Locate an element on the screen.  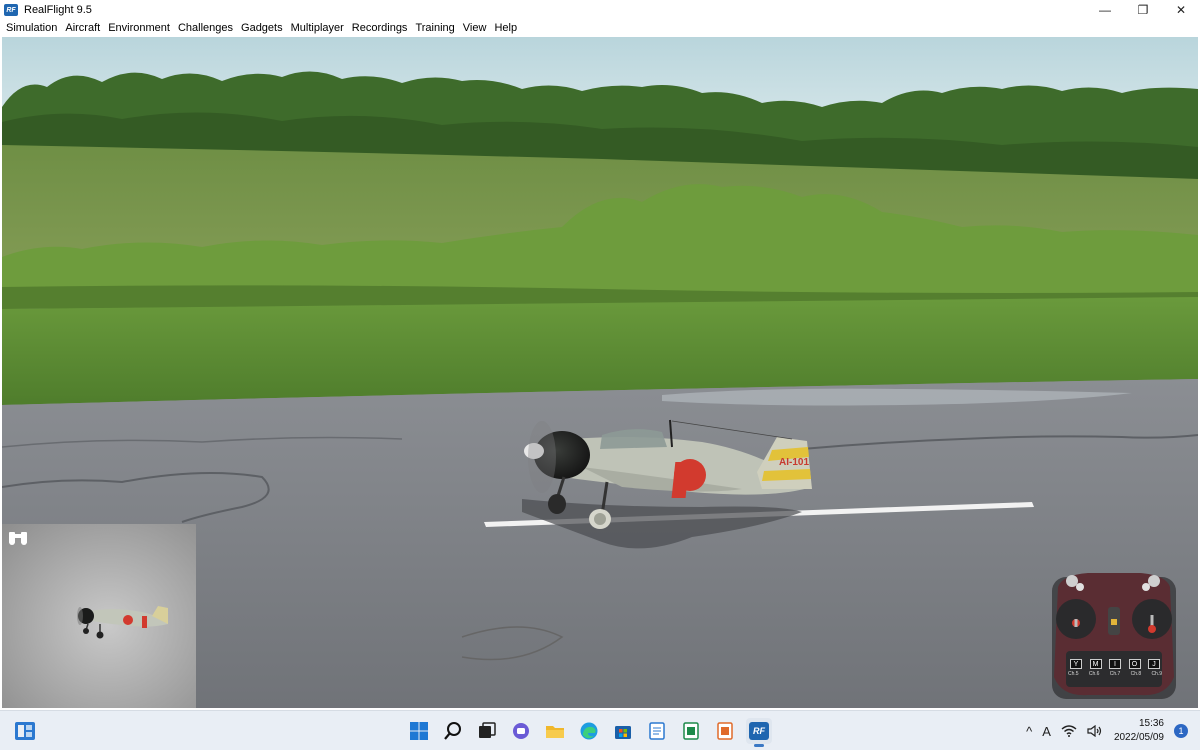
transmitter-channels: Ch.5 Ch.6 Ch.7 Ch.8 Ch.9 is located at coordinates (1115, 674).